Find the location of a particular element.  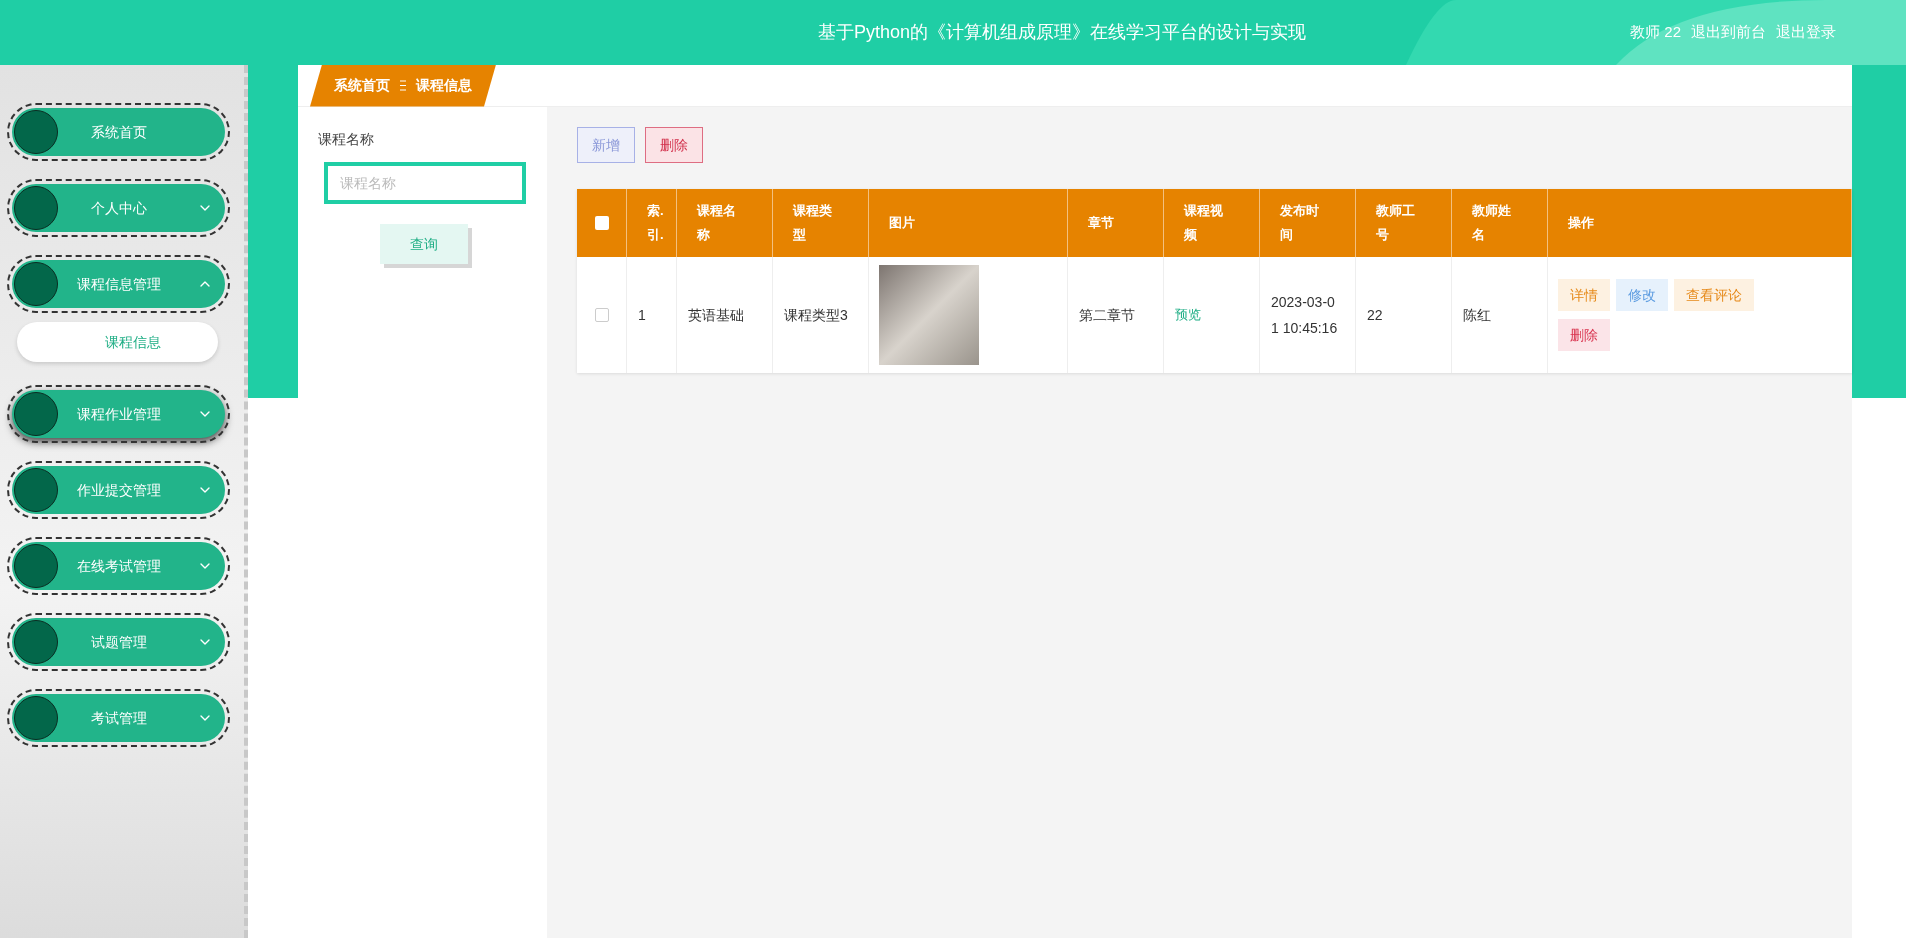

column-header: 索.引. is located at coordinates (652, 223).